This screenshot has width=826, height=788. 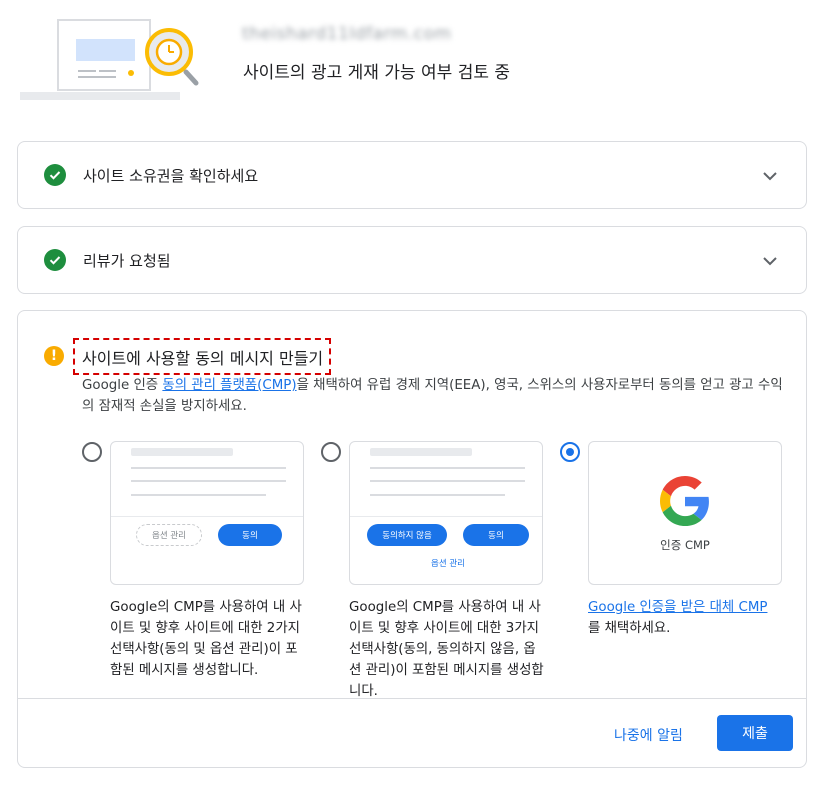 I want to click on preview-decline-button: 동의하지 않음, so click(x=407, y=535).